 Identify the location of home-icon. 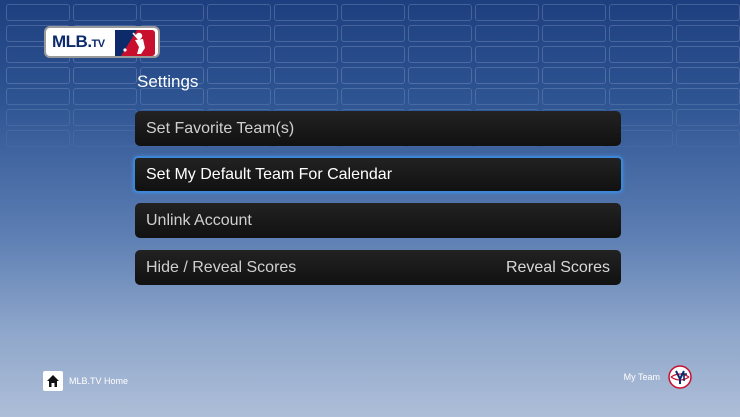
(53, 381).